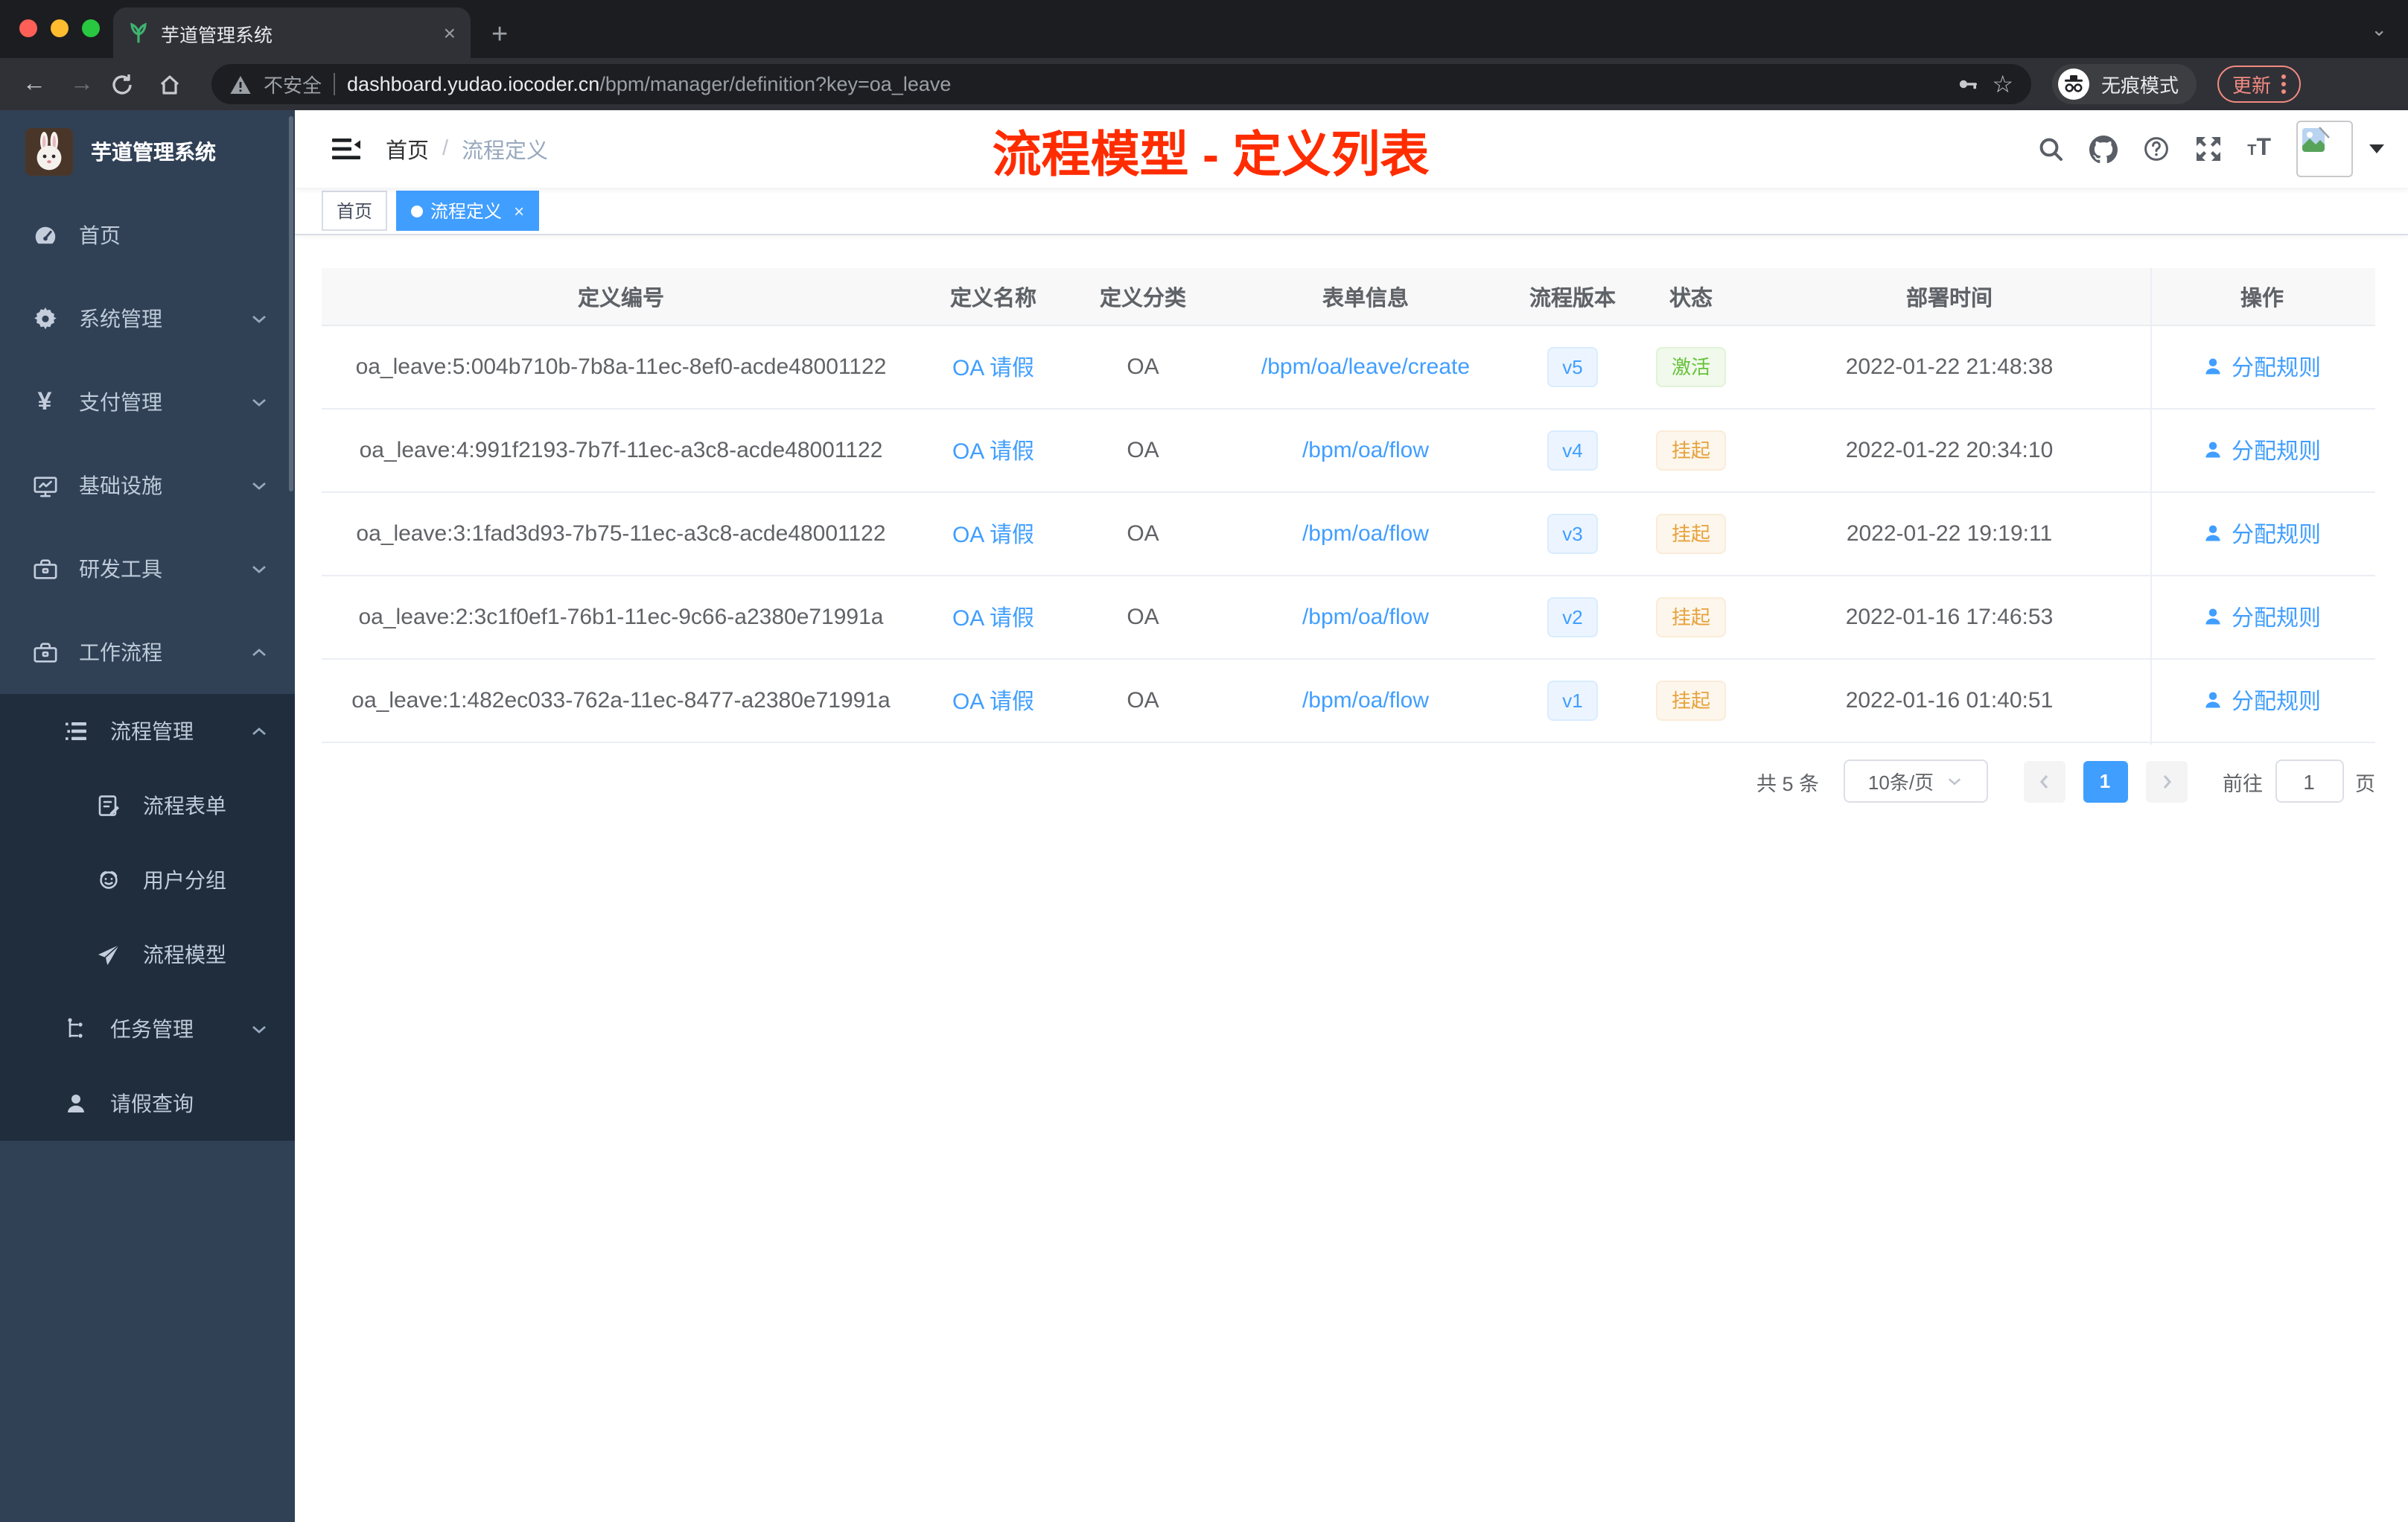 This screenshot has width=2408, height=1522. Describe the element at coordinates (993, 299) in the screenshot. I see `column-header: 定义名称` at that location.